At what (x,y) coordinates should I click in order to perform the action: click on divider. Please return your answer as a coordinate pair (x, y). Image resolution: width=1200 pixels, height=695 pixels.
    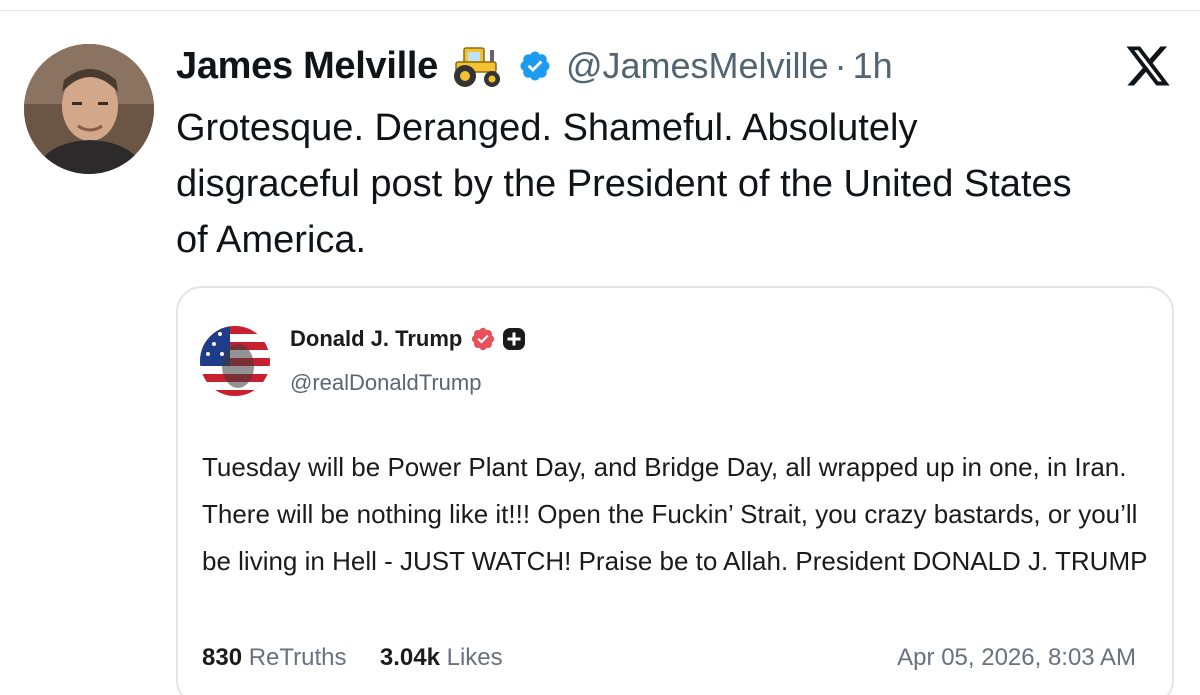
    Looking at the image, I should click on (600, 10).